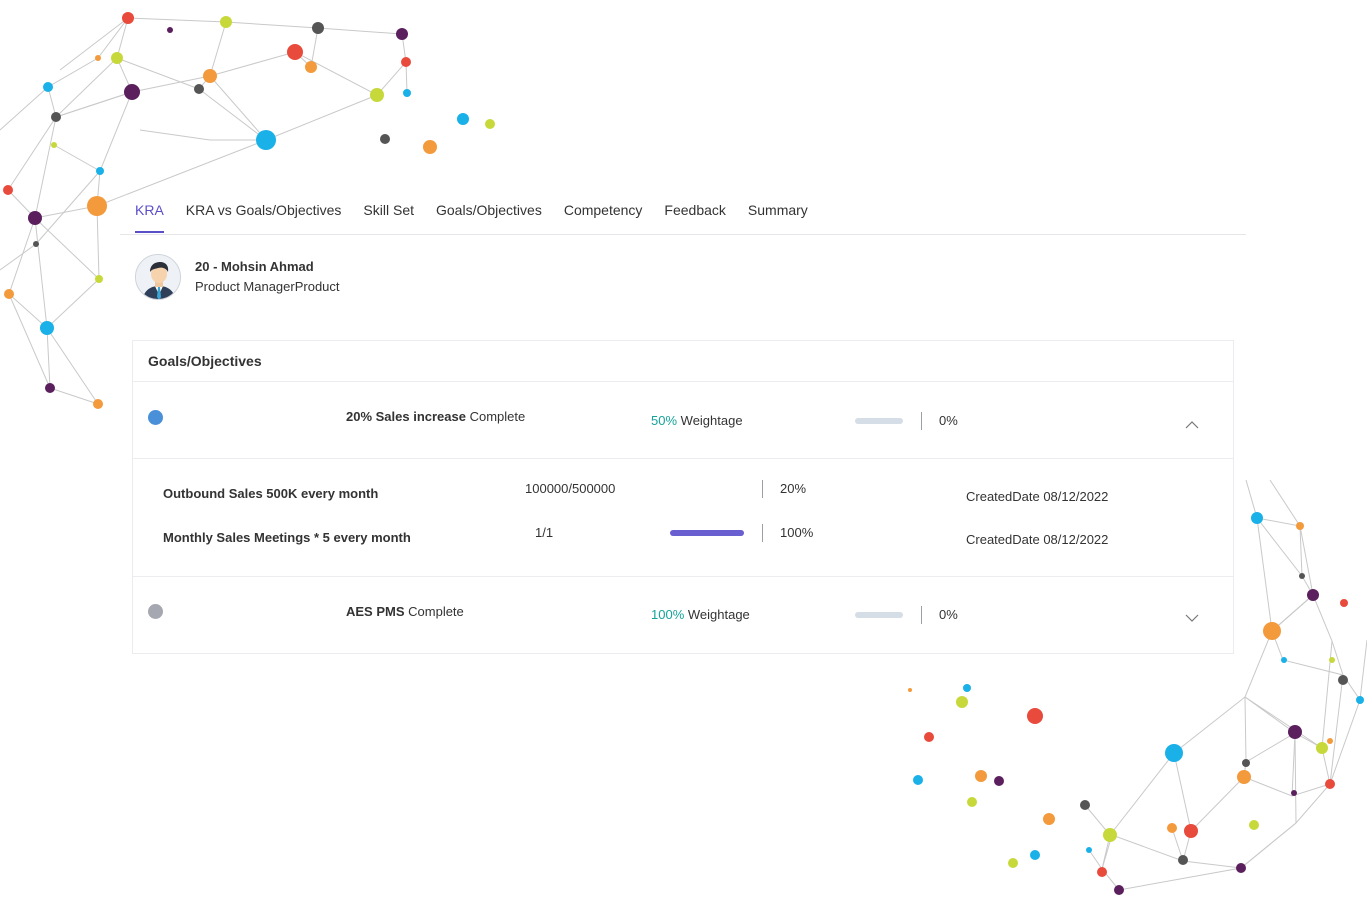 The image size is (1367, 904). What do you see at coordinates (544, 532) in the screenshot?
I see `objective-ratio: 1/1` at bounding box center [544, 532].